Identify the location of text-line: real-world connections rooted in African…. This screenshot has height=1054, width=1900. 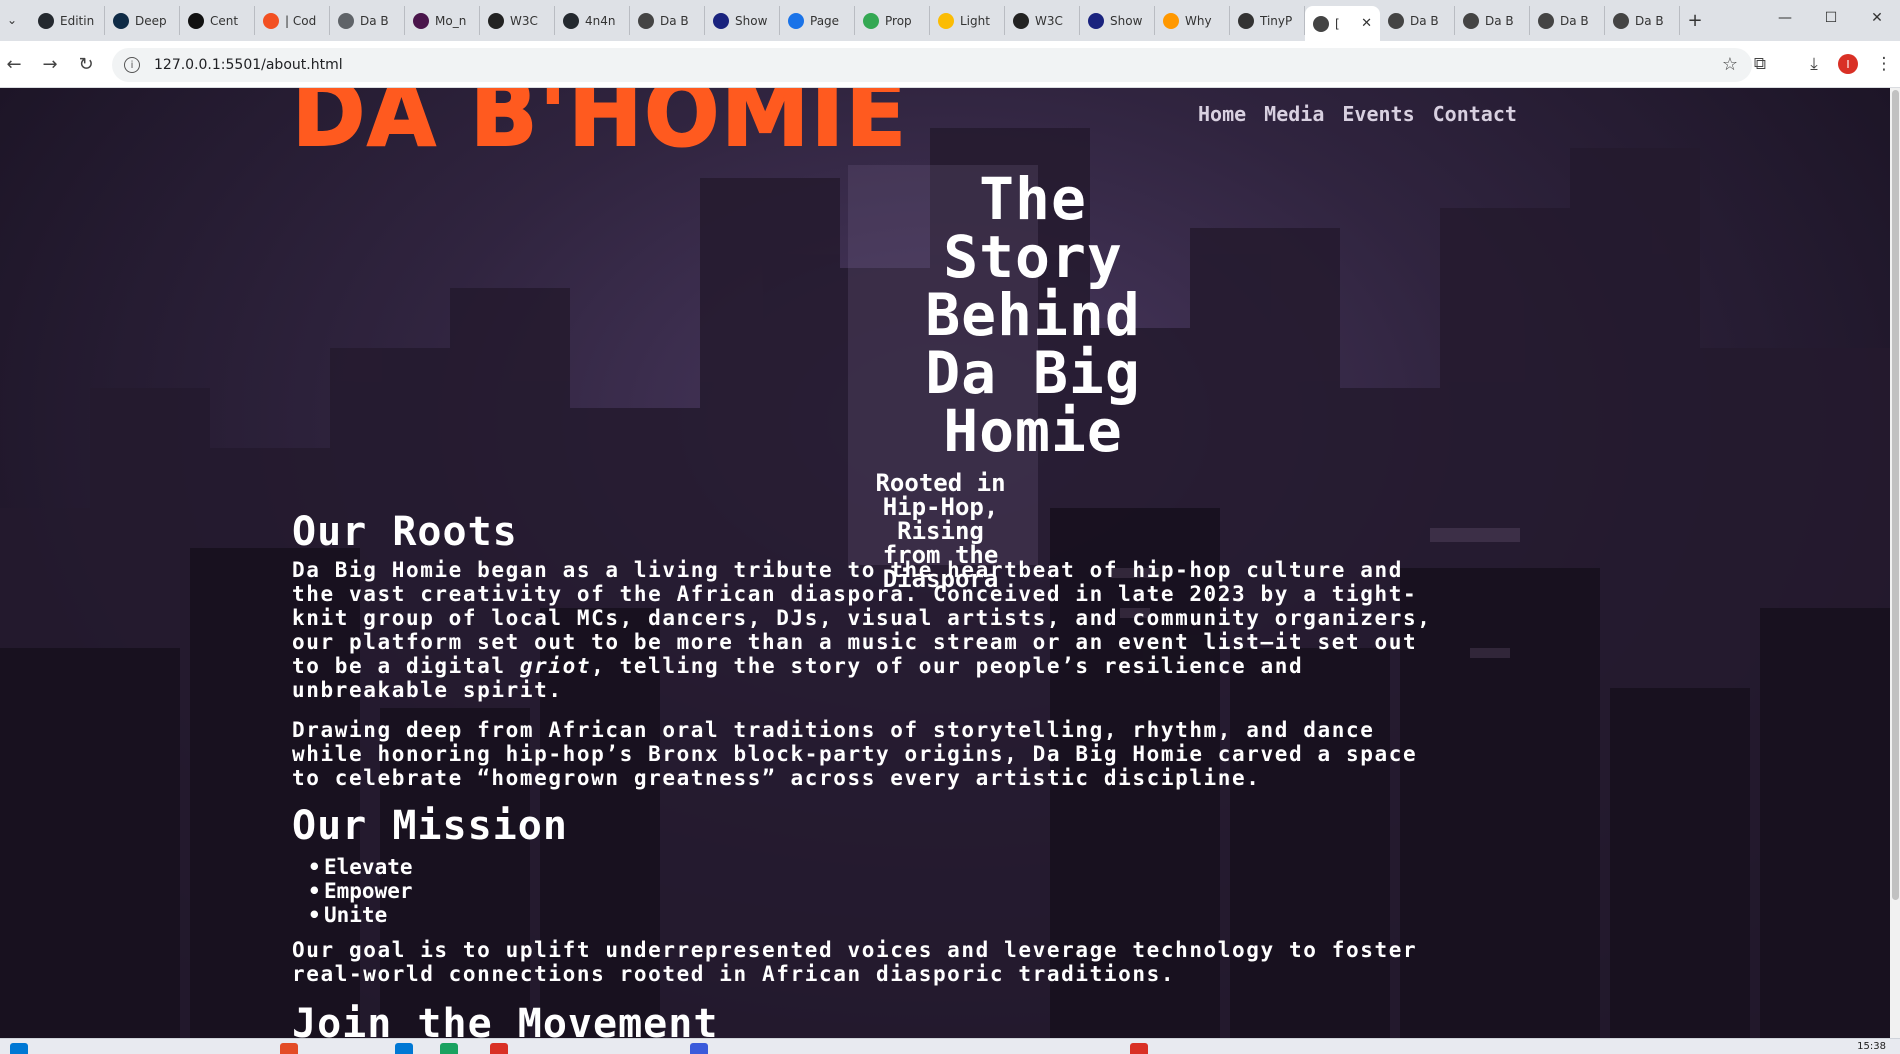
(734, 974).